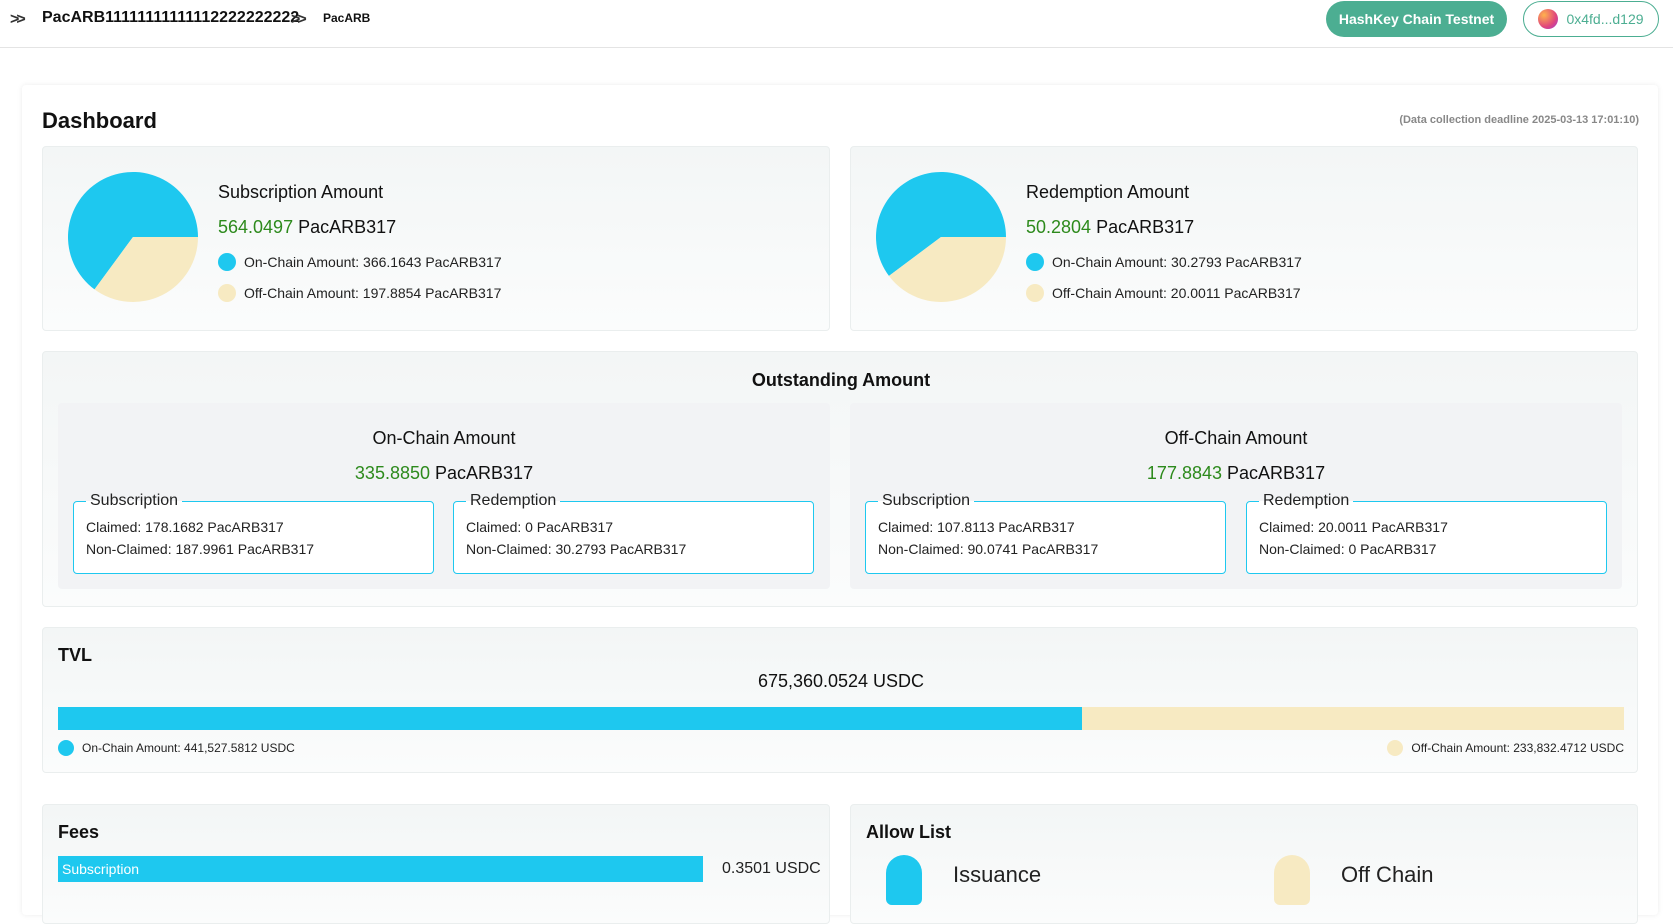  What do you see at coordinates (1605, 19) in the screenshot?
I see `wallet-address: 0x4fd...d129` at bounding box center [1605, 19].